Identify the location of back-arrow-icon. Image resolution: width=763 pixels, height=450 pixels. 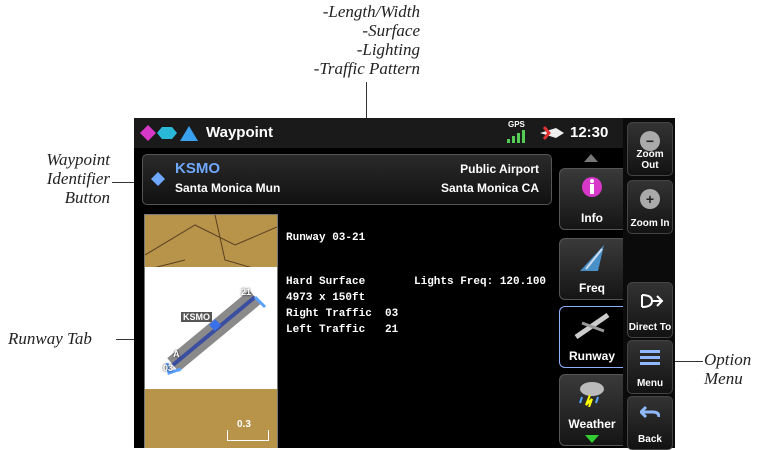
(650, 412).